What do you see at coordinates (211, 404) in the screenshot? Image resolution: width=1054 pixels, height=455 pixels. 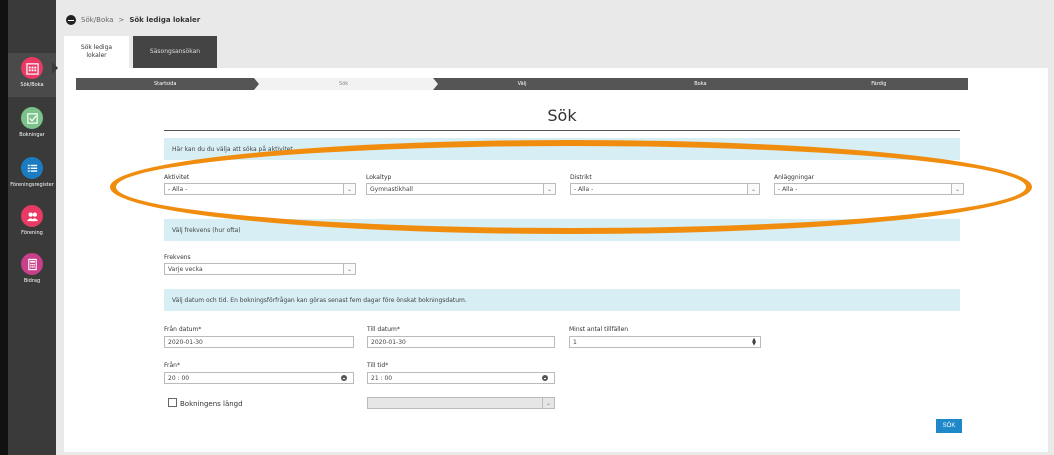 I see `booking-length-label: Bokningens längd` at bounding box center [211, 404].